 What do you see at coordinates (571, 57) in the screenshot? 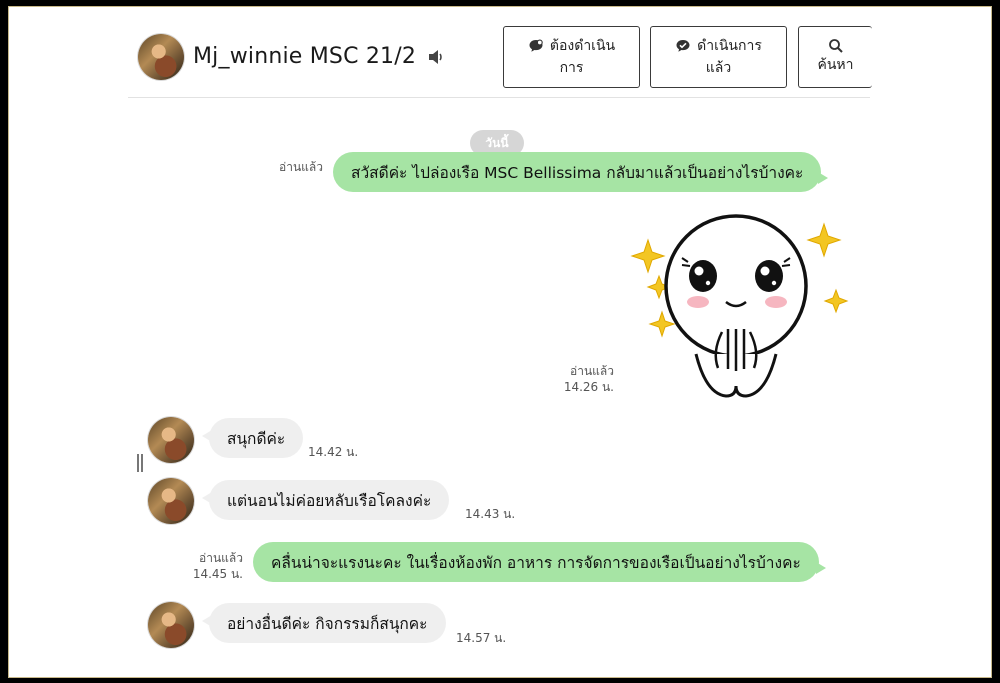
I see `todo-button: ต้องดำเนิน การ` at bounding box center [571, 57].